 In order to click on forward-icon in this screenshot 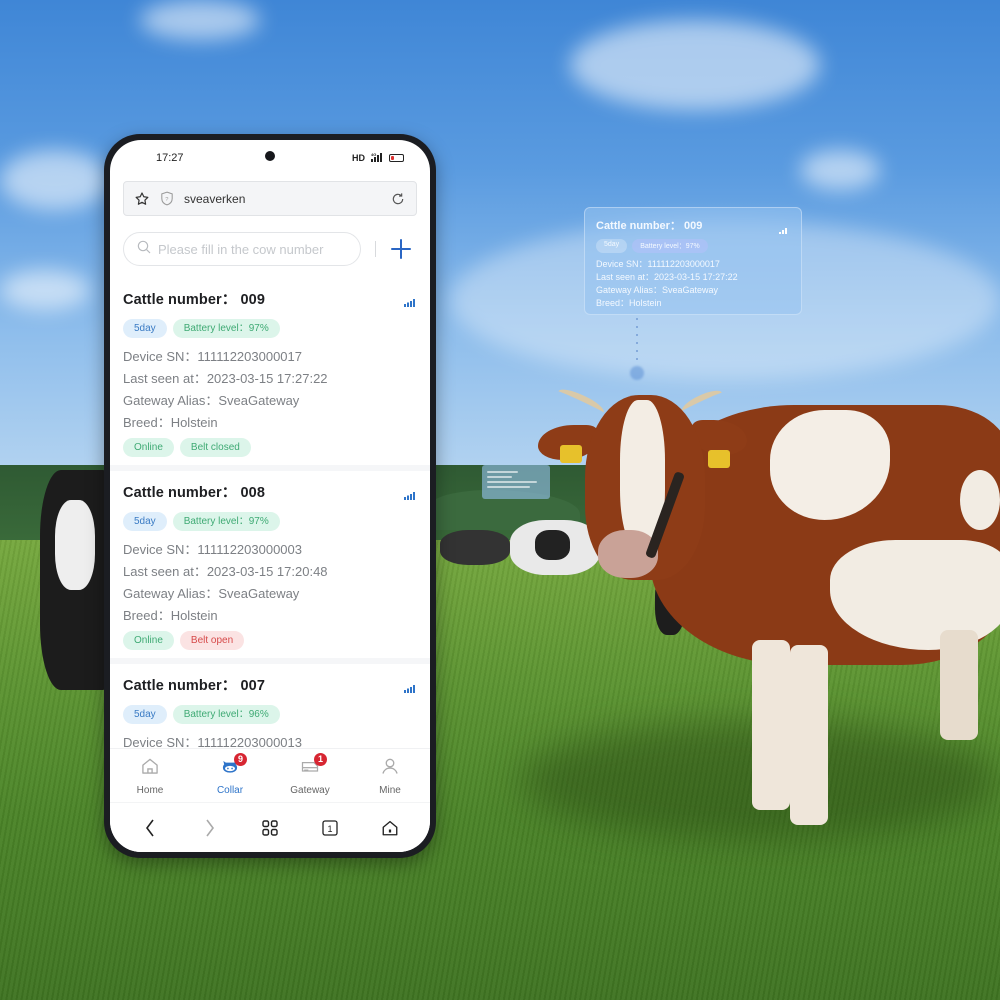, I will do `click(210, 828)`.